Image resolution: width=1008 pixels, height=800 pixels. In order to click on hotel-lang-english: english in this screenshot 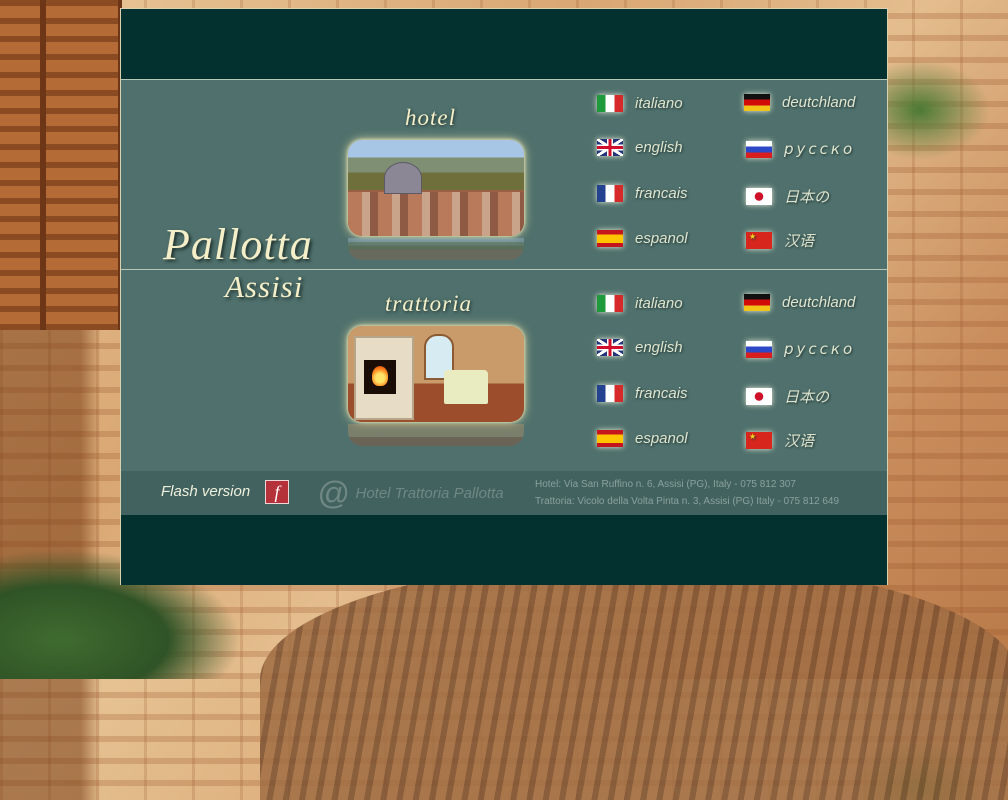, I will do `click(640, 147)`.